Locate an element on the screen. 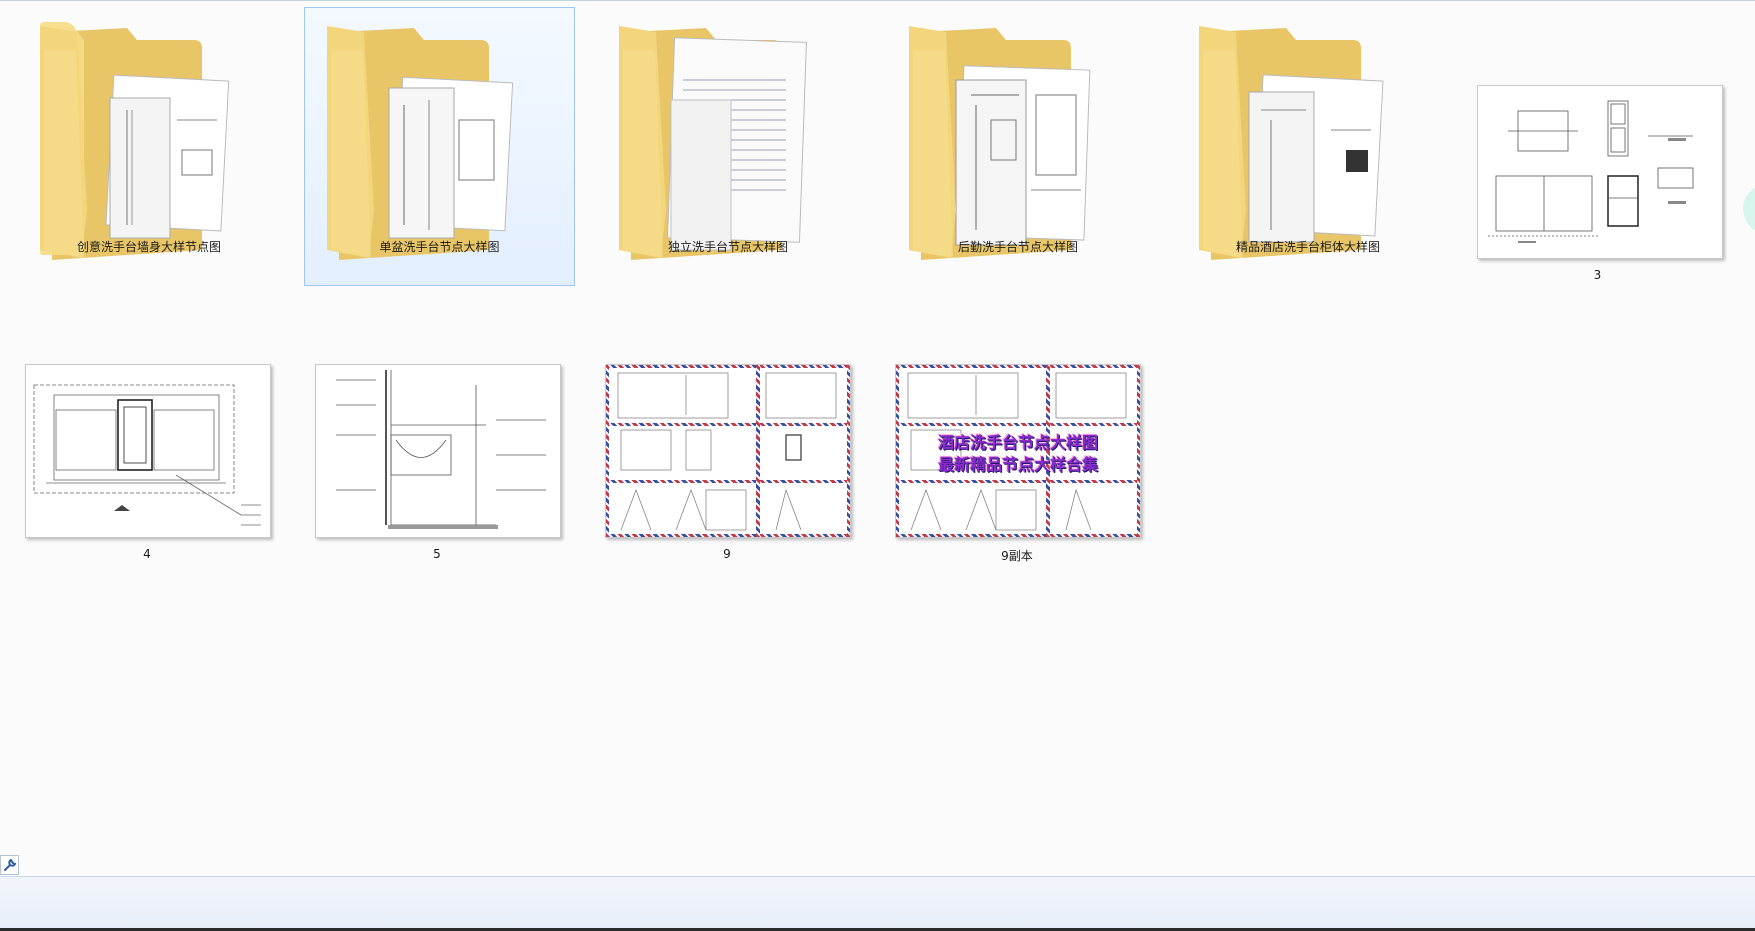  folder-item: 创意洗手台墙身大样节点图 is located at coordinates (149, 147).